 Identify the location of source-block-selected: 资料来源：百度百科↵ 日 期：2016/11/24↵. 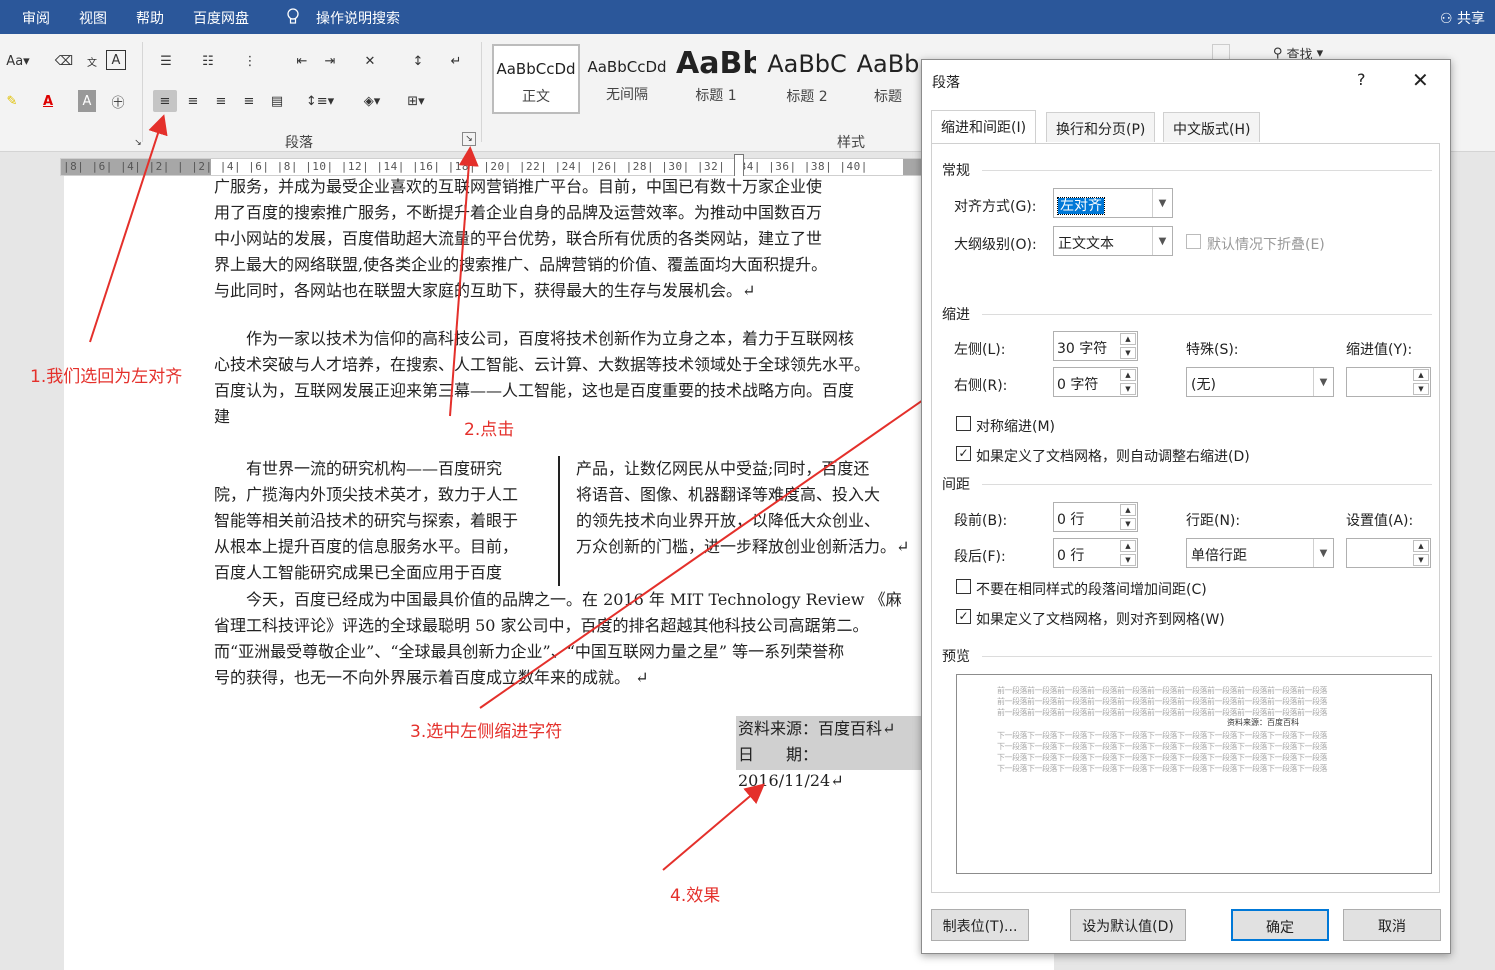
(829, 753).